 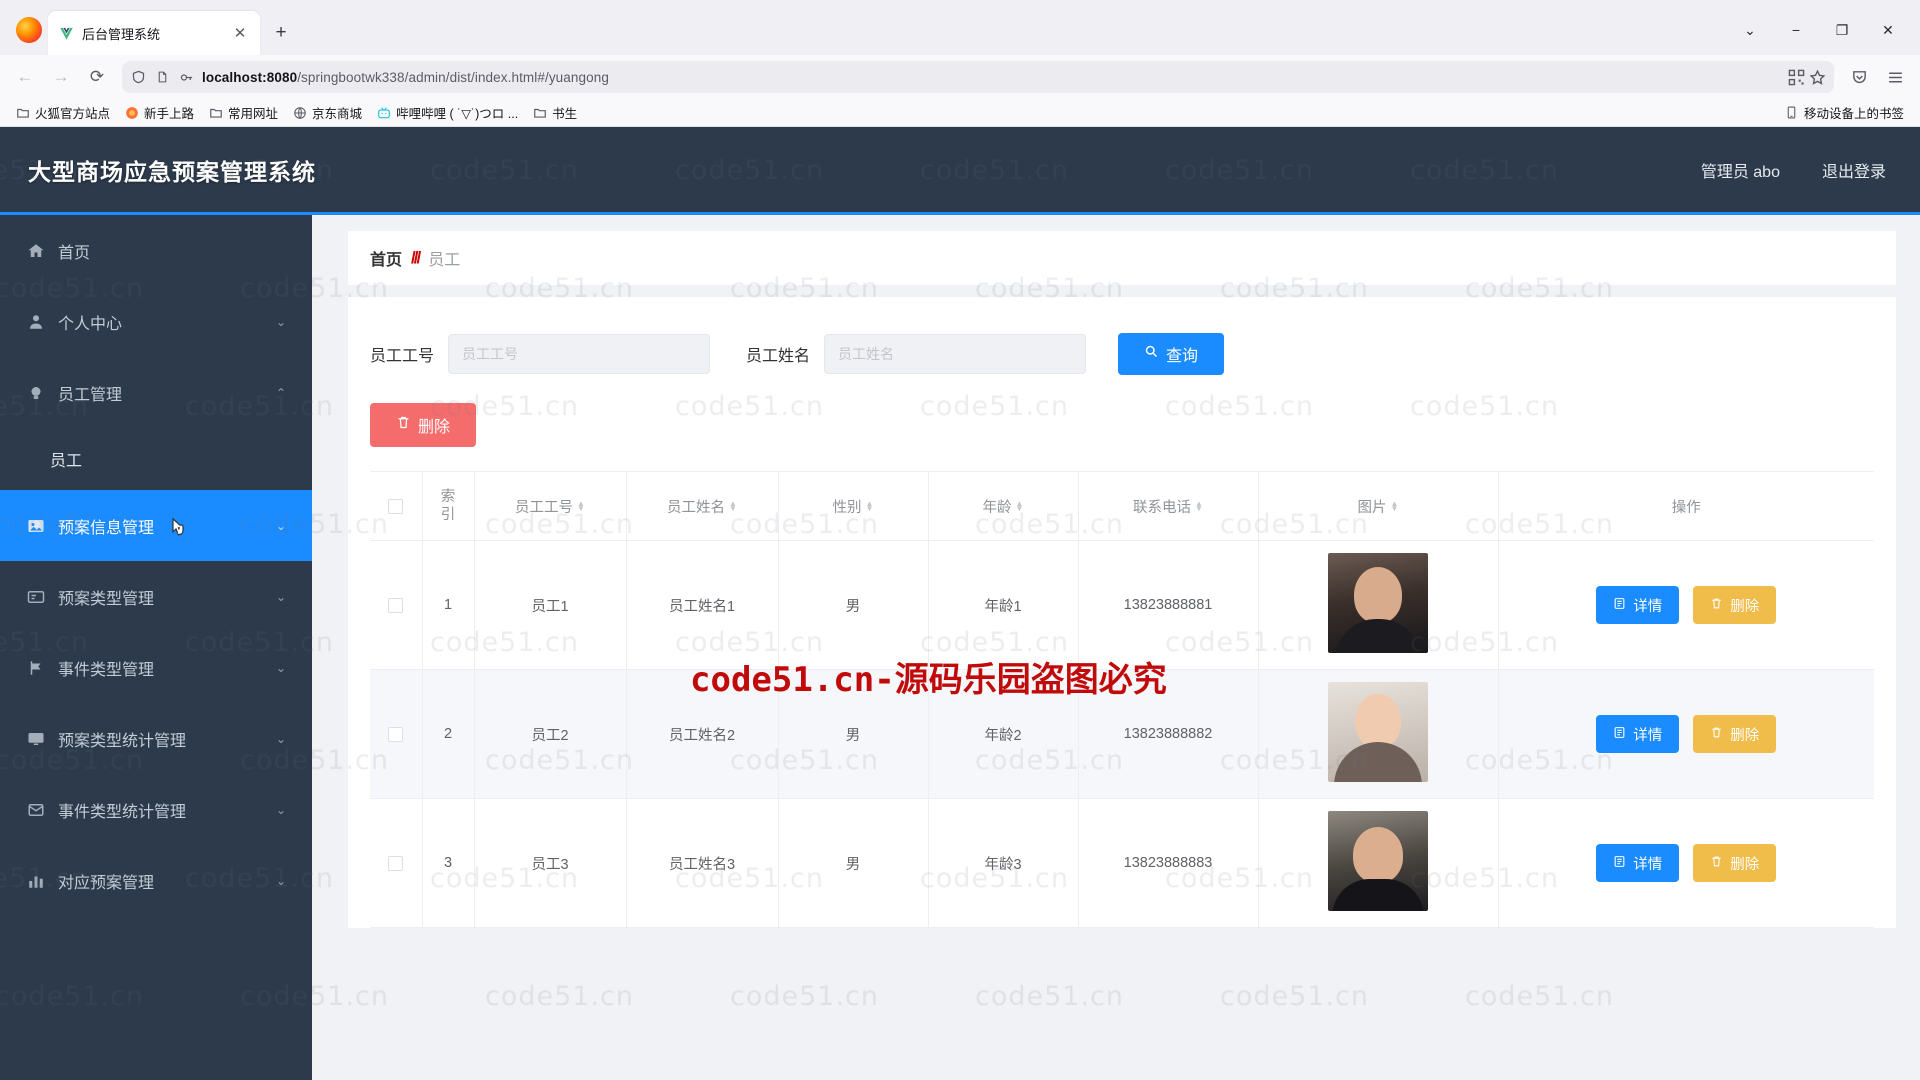 I want to click on tab-list-icon: ⌄, so click(x=1750, y=30).